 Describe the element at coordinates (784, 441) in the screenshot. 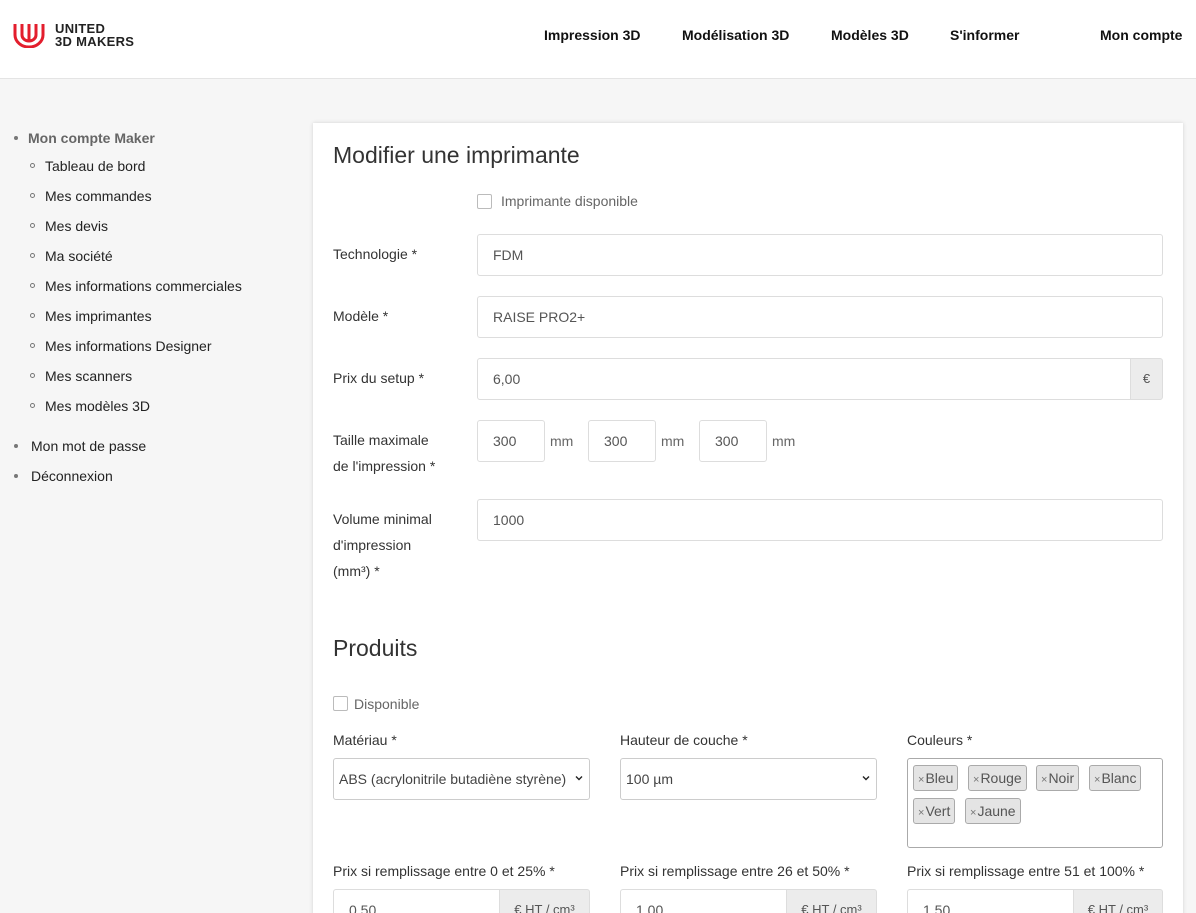

I see `max-size-z-unit: mm` at that location.